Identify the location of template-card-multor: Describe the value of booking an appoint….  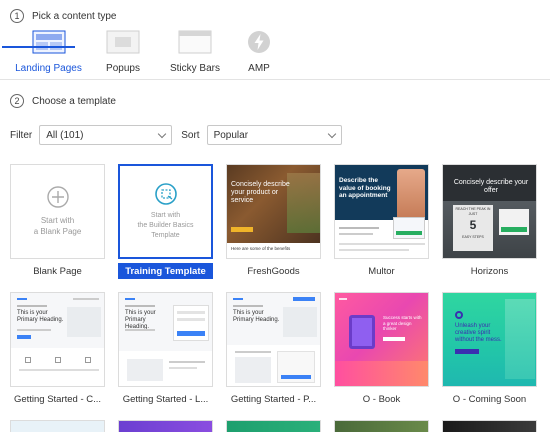
(381, 221).